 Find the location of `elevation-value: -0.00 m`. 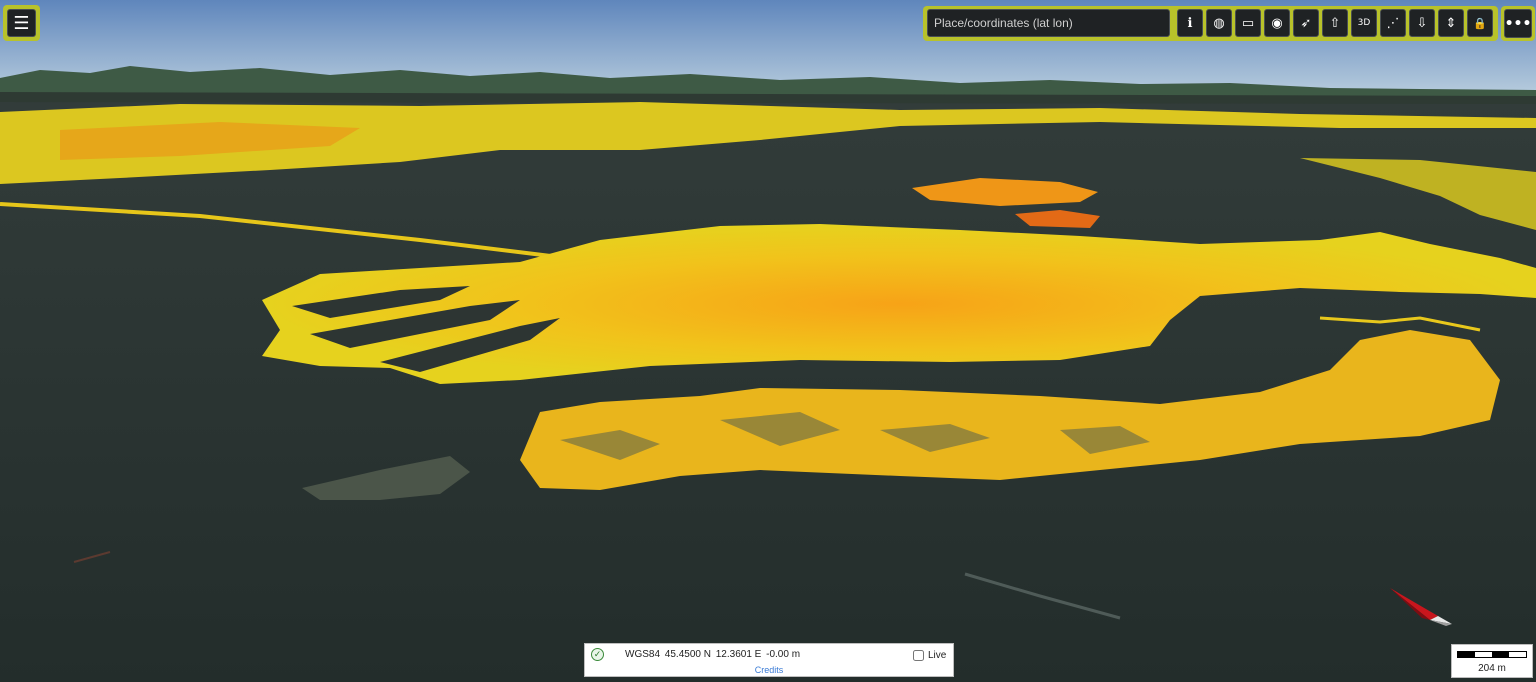

elevation-value: -0.00 m is located at coordinates (783, 654).